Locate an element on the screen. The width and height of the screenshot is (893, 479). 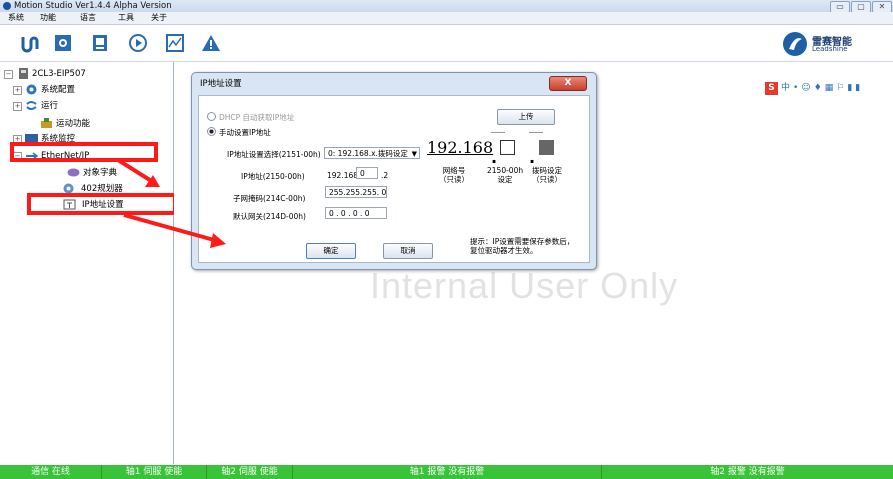
status-axis2-servo: 轴2 伺服 使能 is located at coordinates (250, 472).